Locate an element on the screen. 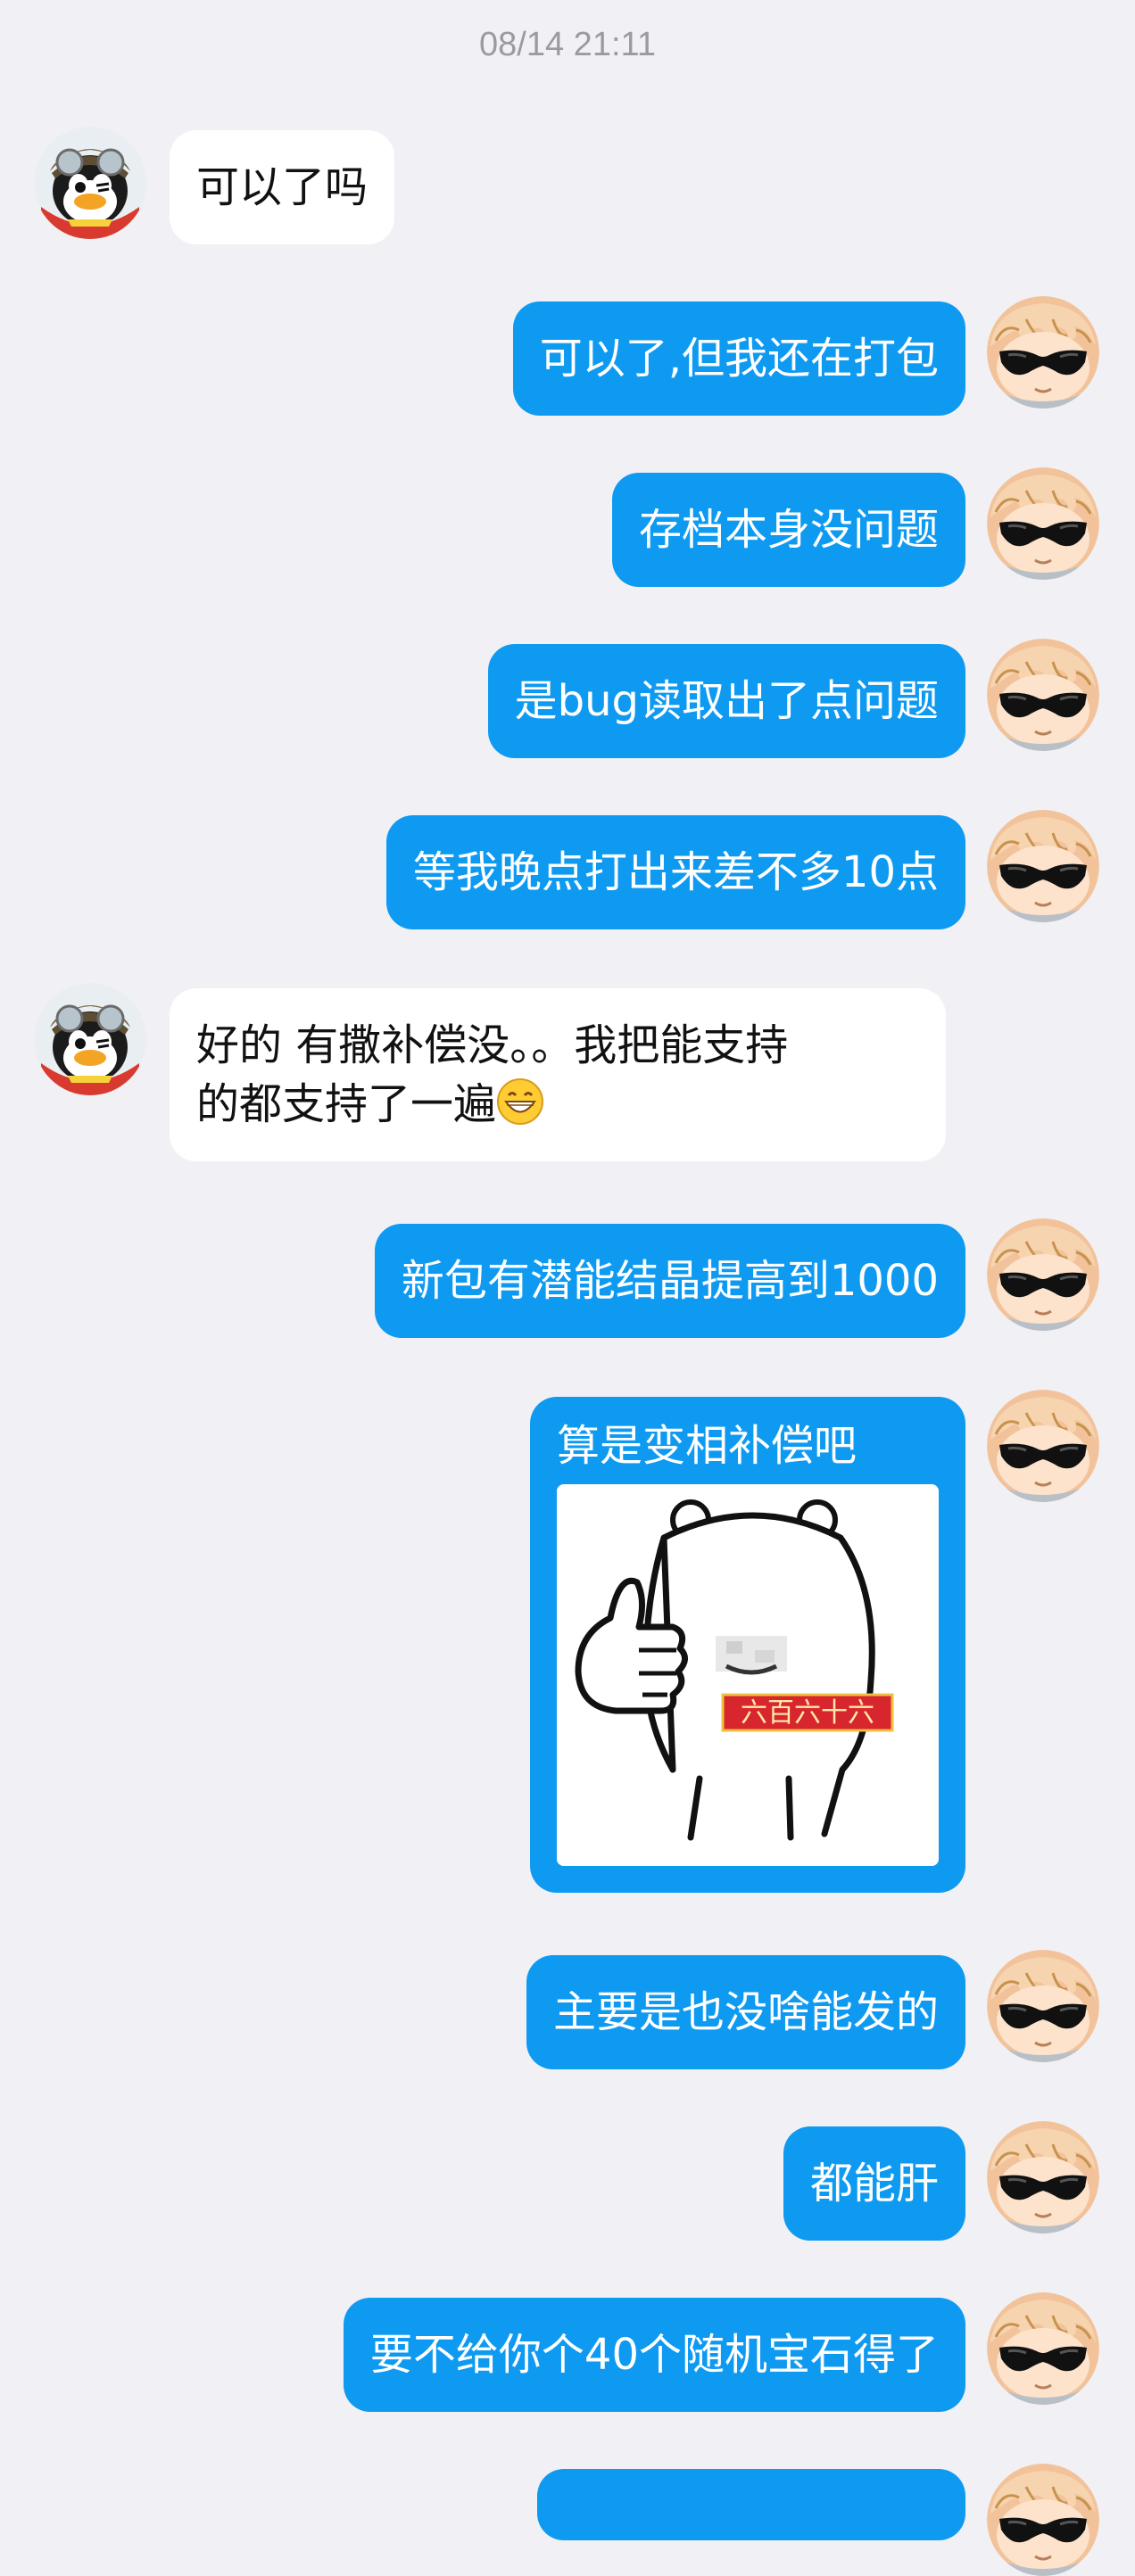  message-text: 存档本身没问题 is located at coordinates (788, 530).